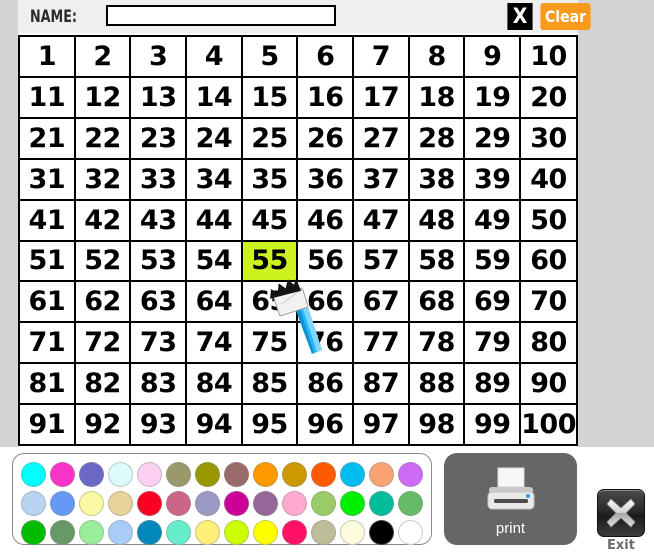 The height and width of the screenshot is (553, 654). What do you see at coordinates (215, 57) in the screenshot?
I see `grid-cell-4: 4` at bounding box center [215, 57].